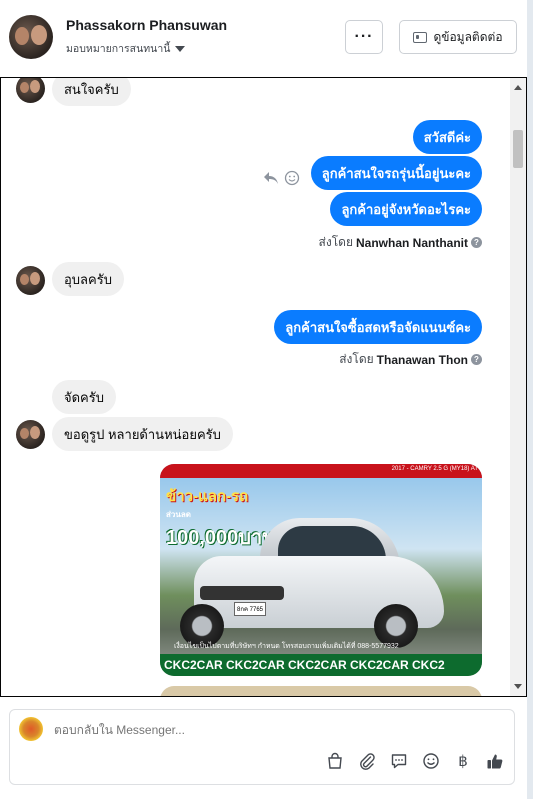 Image resolution: width=533 pixels, height=799 pixels. I want to click on scroll-up-arrow-icon, so click(518, 87).